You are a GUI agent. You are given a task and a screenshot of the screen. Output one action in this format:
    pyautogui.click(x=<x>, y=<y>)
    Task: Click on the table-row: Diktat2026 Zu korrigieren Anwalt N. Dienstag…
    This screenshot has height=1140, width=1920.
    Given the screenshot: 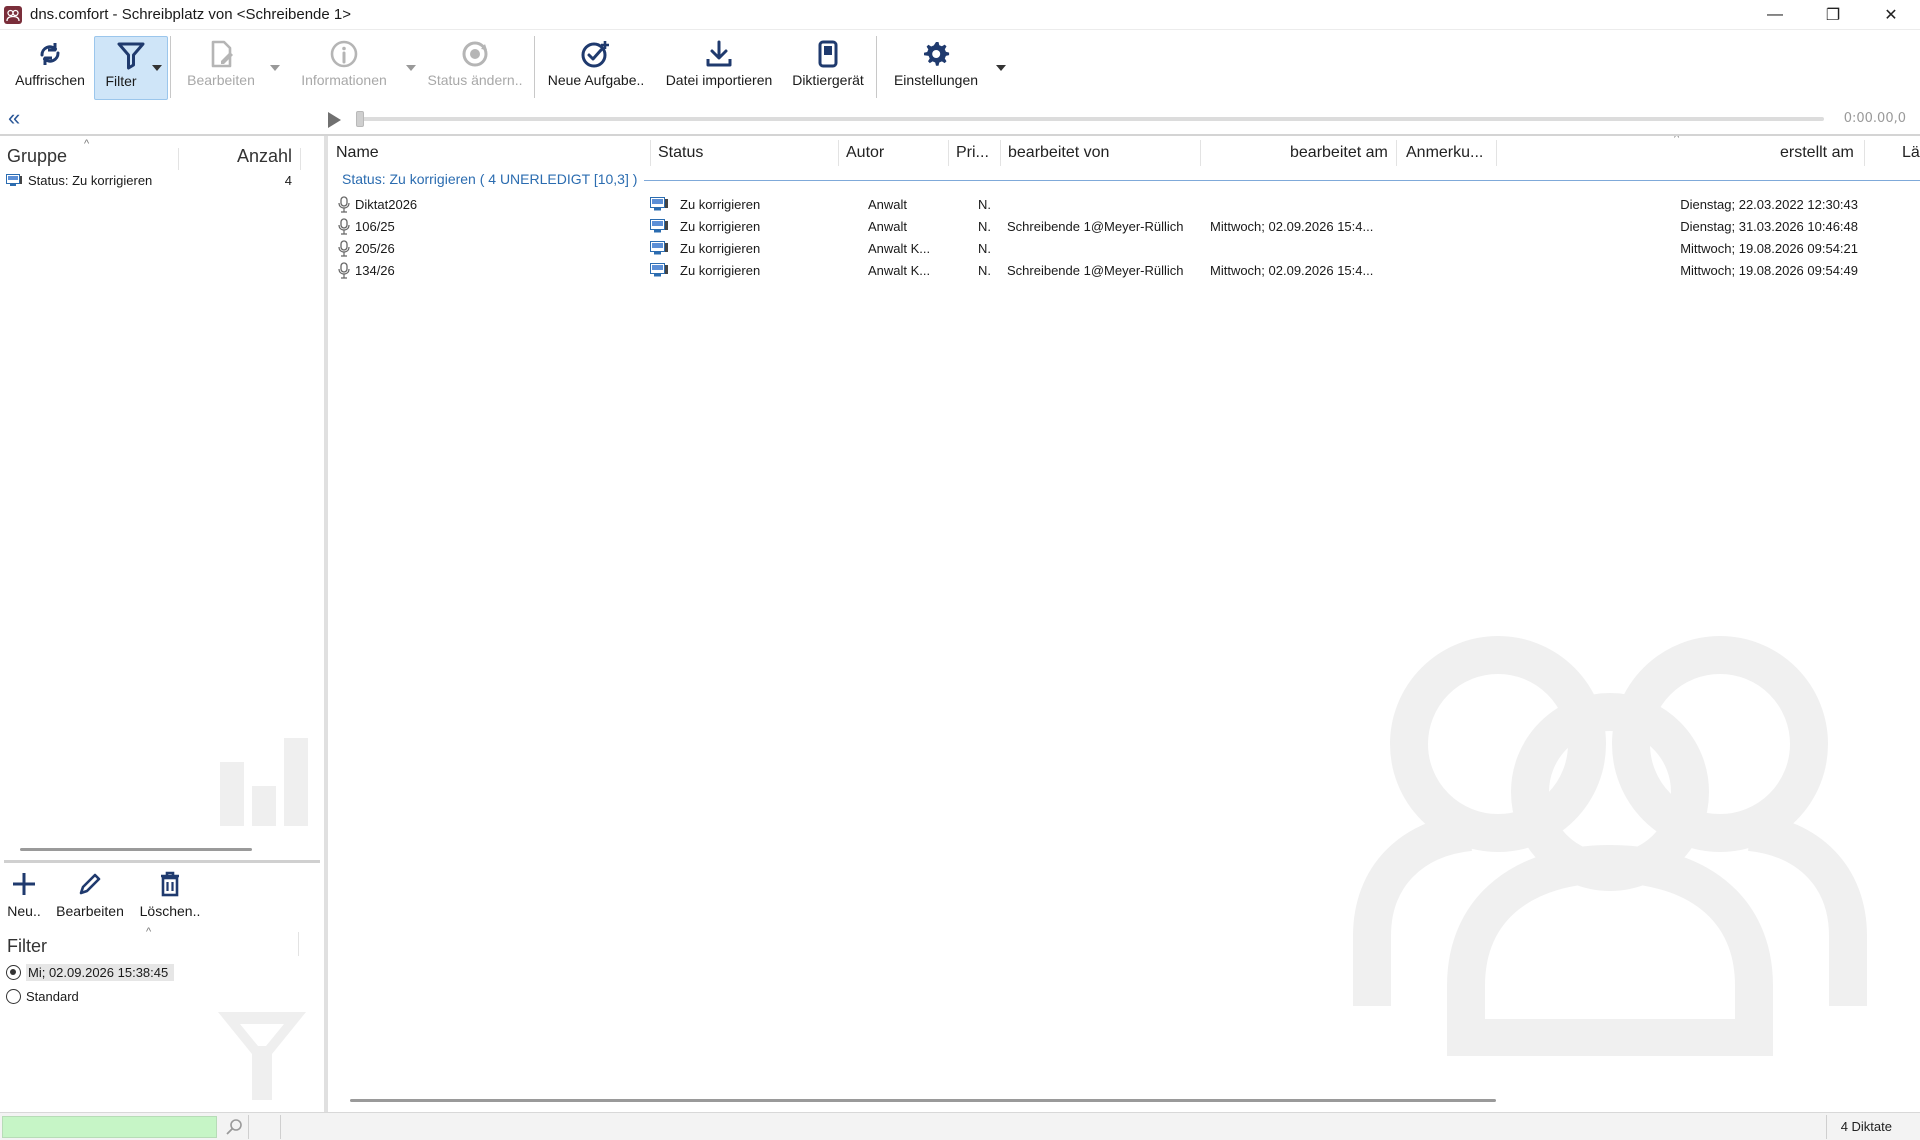 What is the action you would take?
    pyautogui.click(x=1124, y=205)
    